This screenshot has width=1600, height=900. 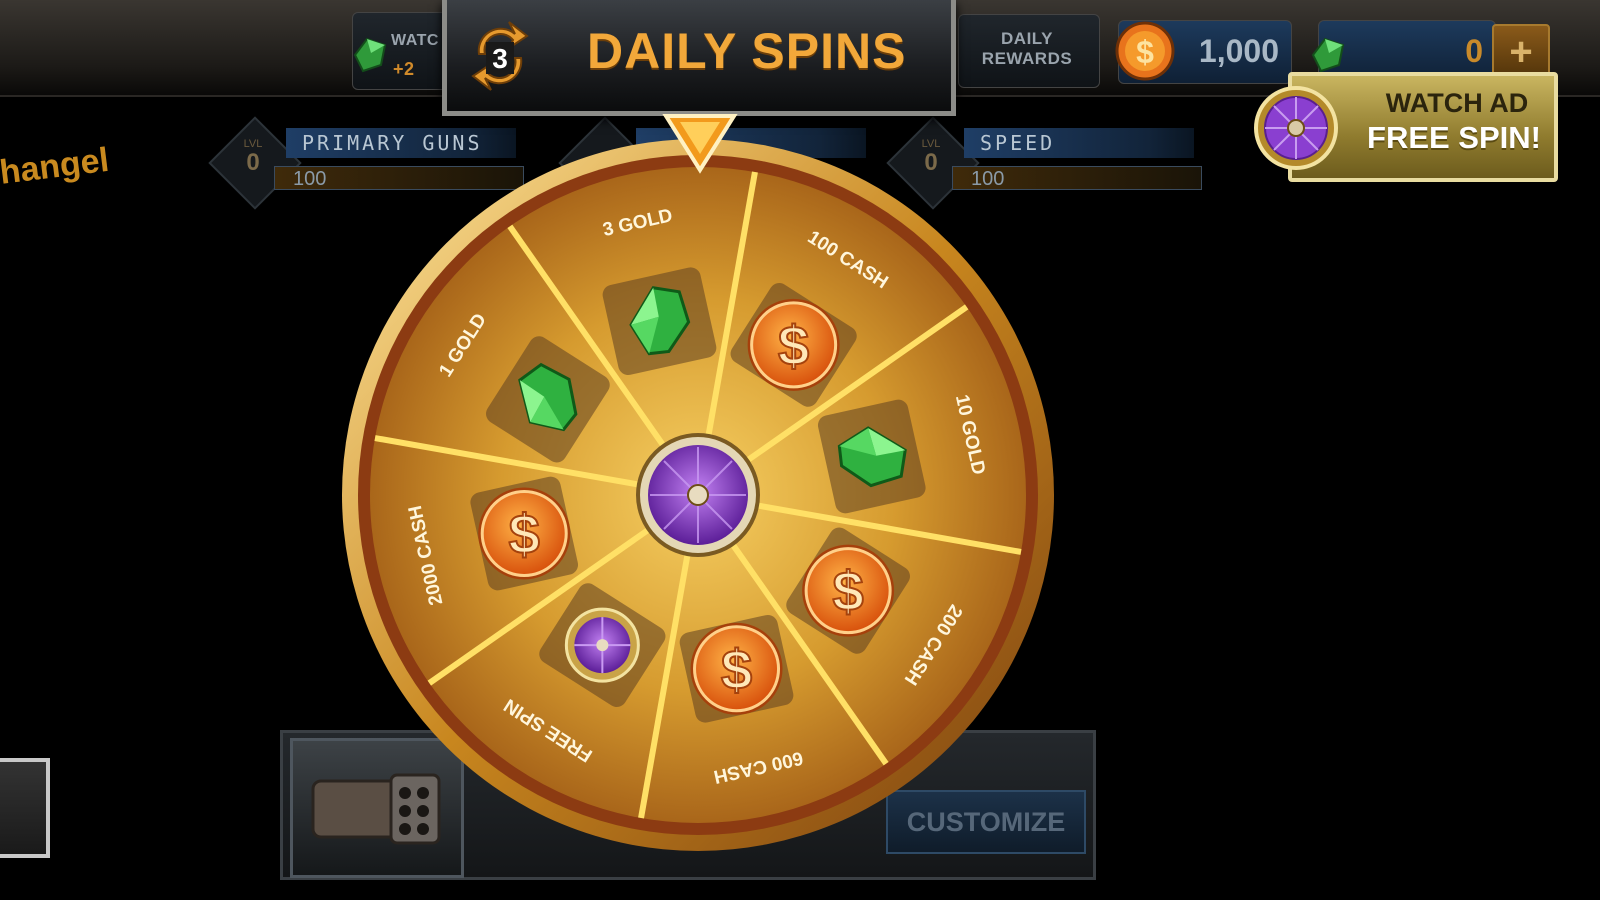 What do you see at coordinates (602, 645) in the screenshot?
I see `spin-wheel-icon` at bounding box center [602, 645].